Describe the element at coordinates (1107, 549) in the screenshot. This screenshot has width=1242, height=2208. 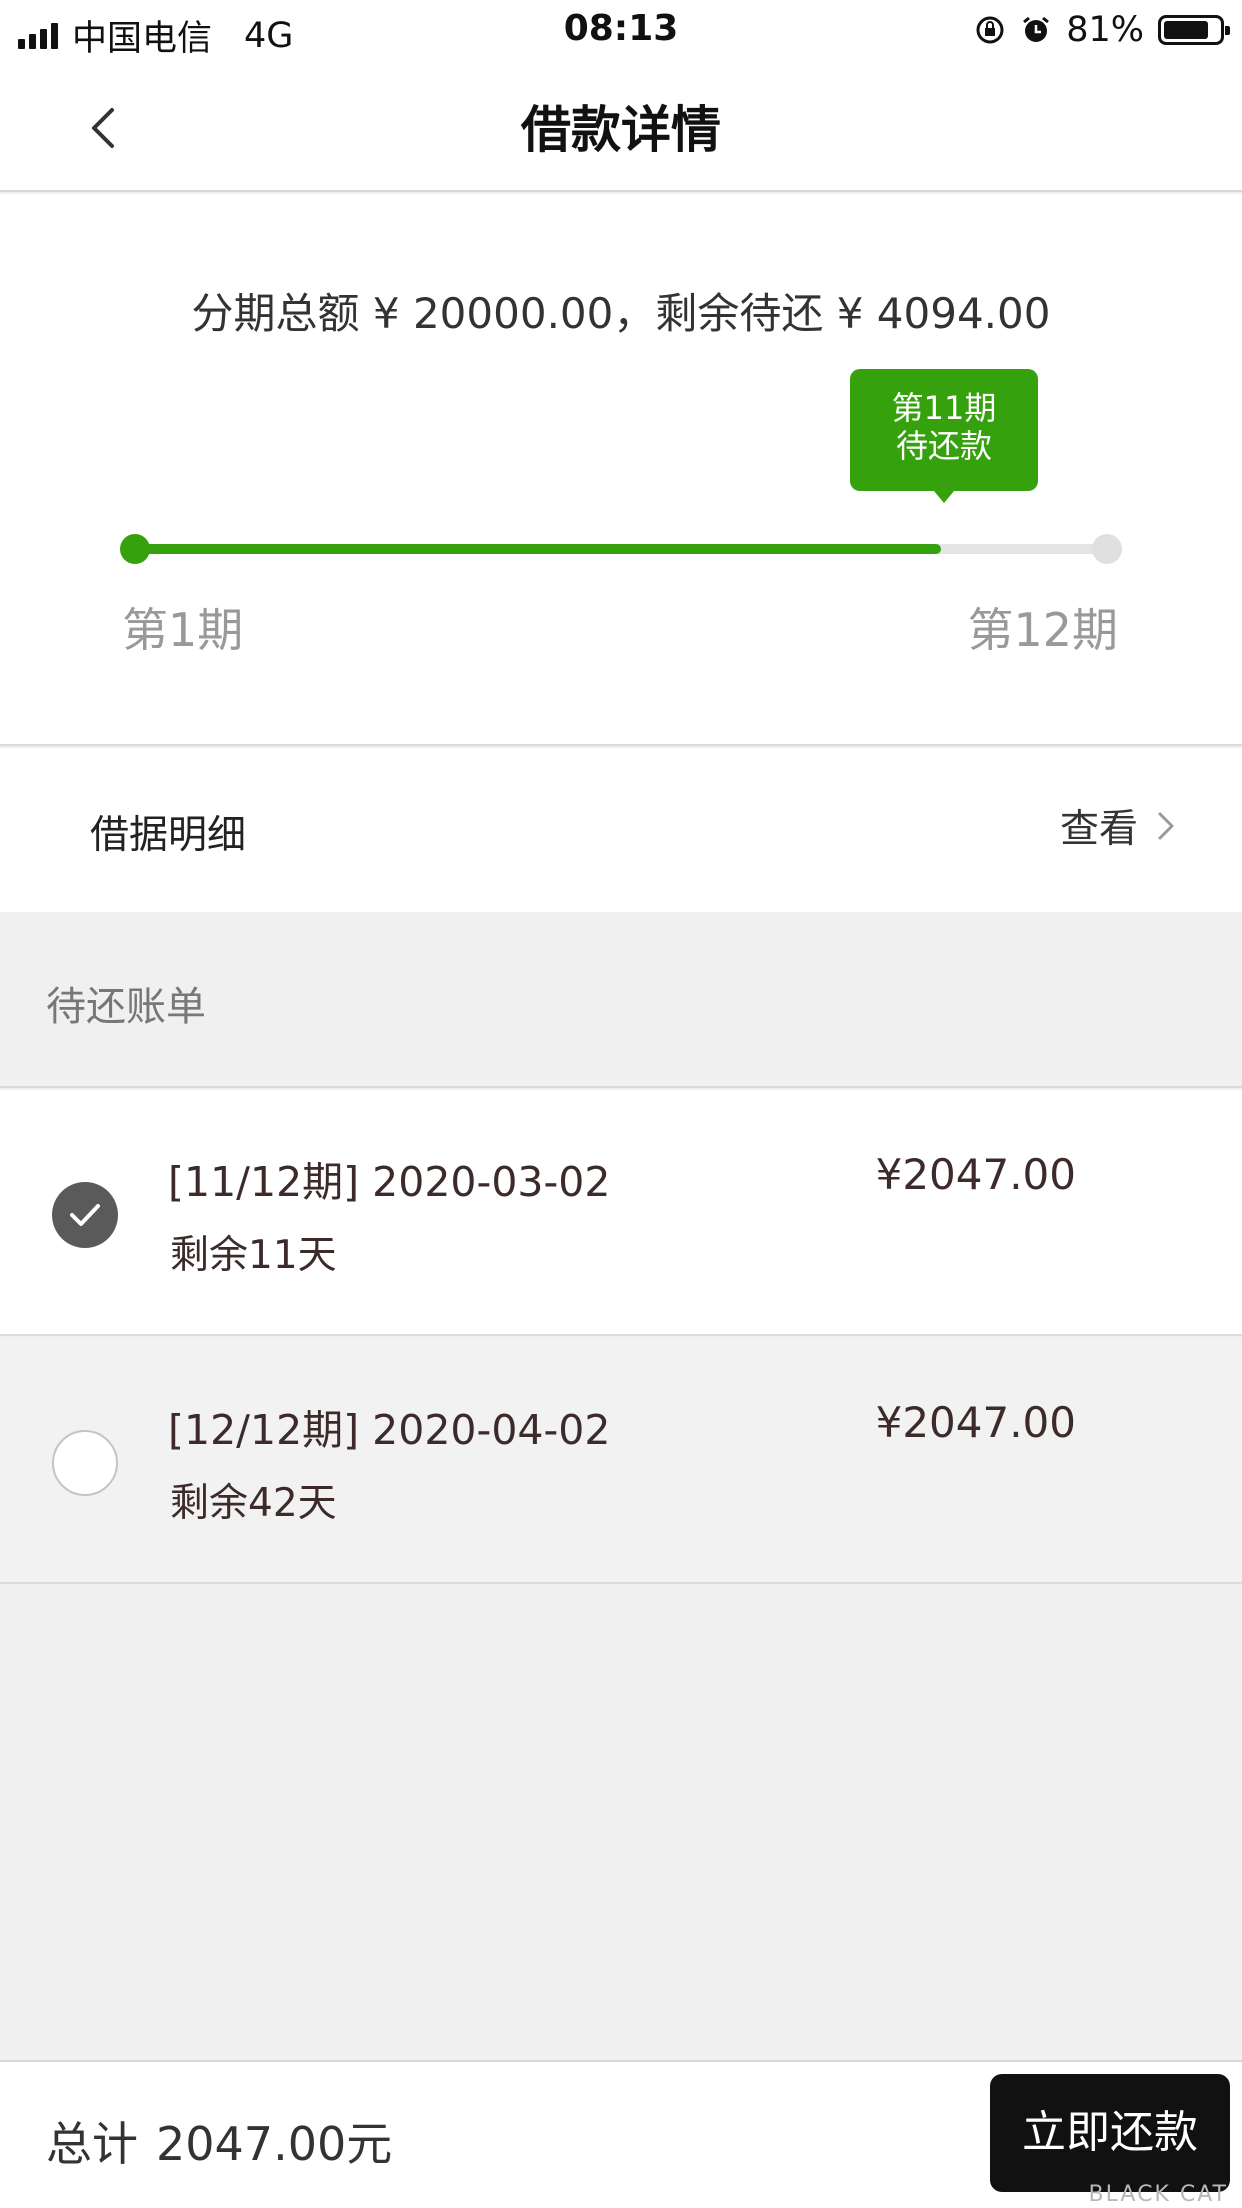
I see `progress-end-dot` at that location.